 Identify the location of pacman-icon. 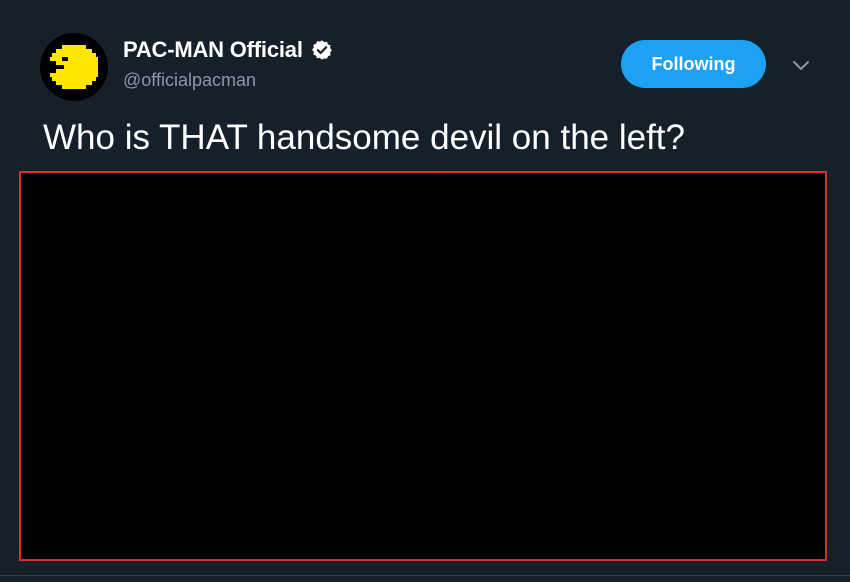
(74, 67).